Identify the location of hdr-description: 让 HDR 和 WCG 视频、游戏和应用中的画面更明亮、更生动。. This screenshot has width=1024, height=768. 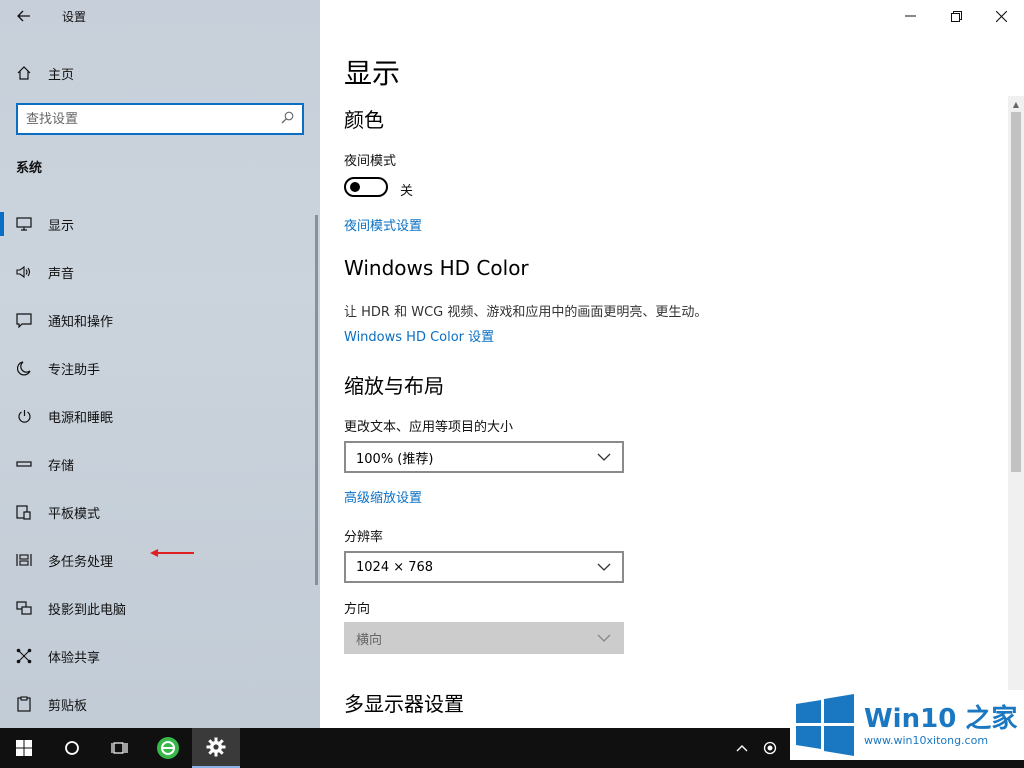
(526, 312).